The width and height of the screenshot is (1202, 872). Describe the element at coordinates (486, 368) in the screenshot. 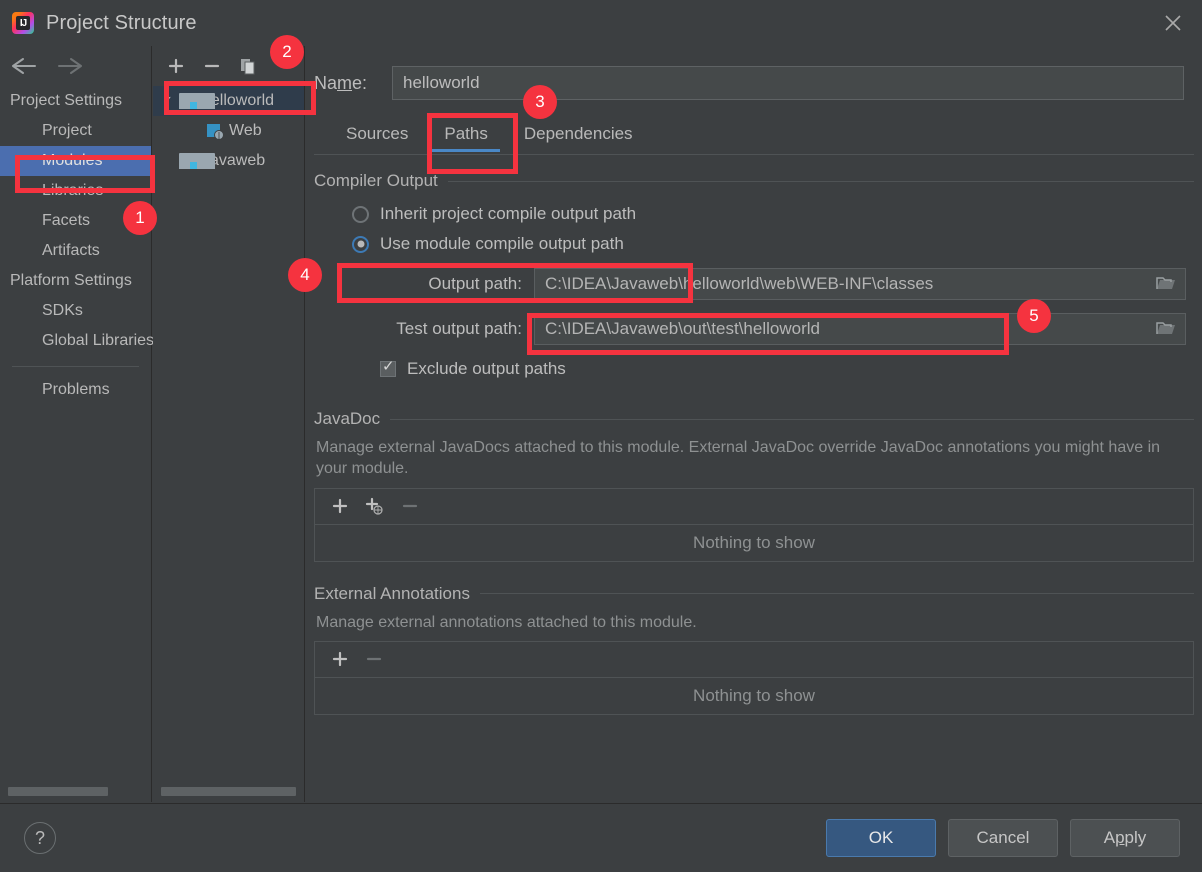

I see `checkbox-label: Exclude output paths` at that location.